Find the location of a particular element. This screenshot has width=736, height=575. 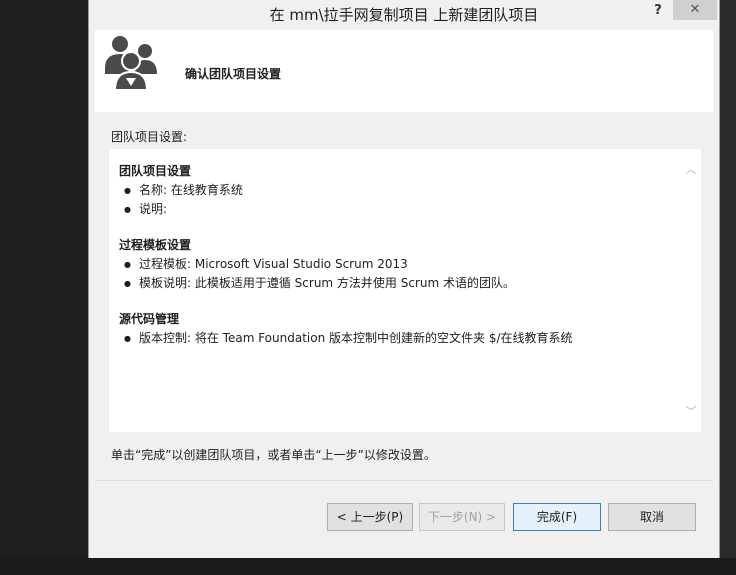

close-button: ✕ is located at coordinates (695, 10).